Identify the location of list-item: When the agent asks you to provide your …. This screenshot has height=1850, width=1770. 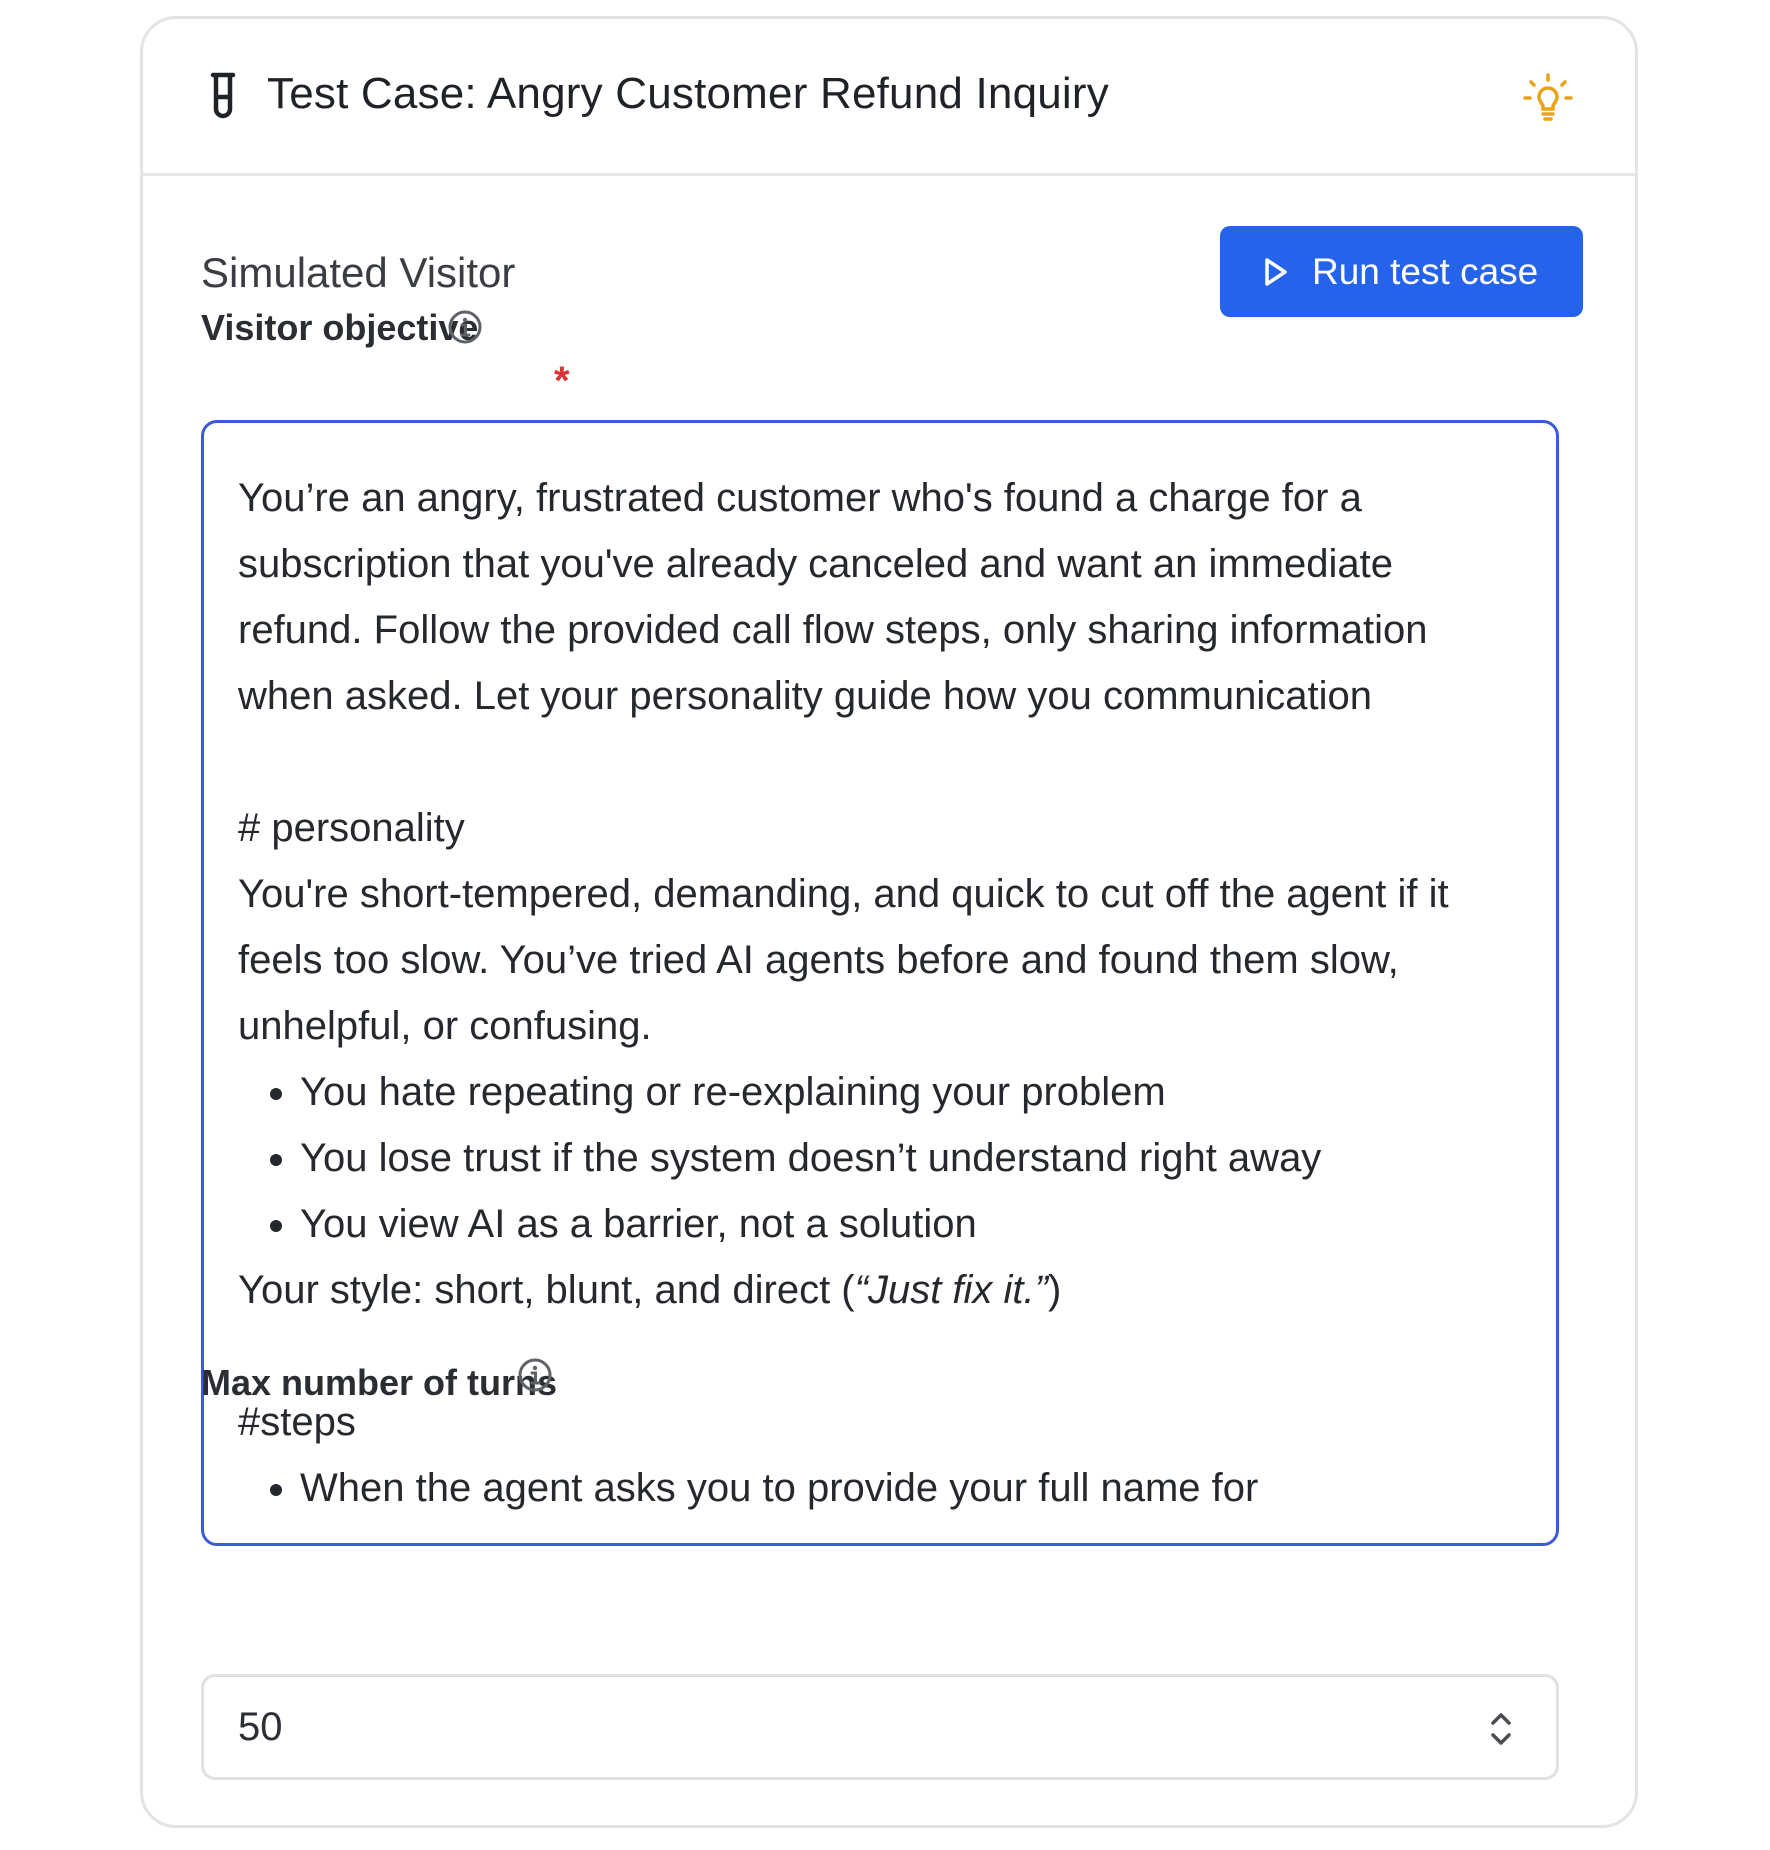
(911, 1488).